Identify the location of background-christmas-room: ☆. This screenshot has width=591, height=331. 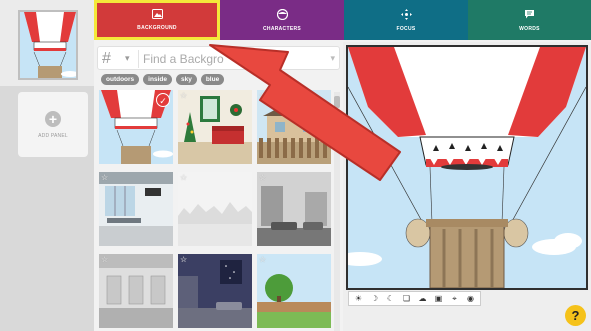
(215, 127).